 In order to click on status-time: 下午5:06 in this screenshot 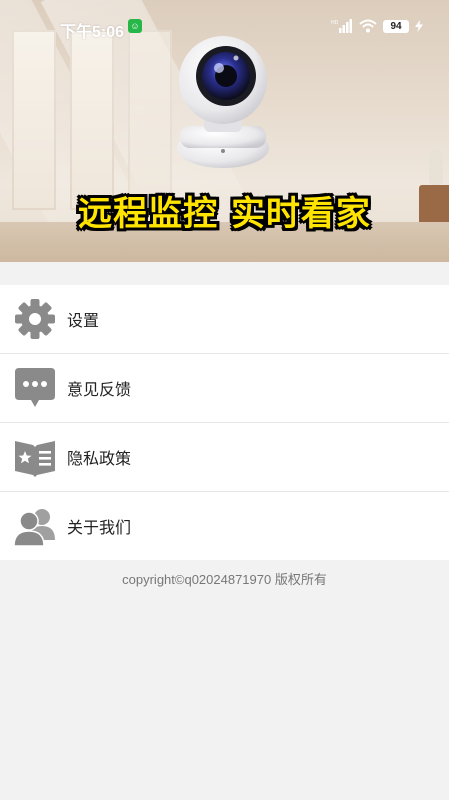, I will do `click(92, 32)`.